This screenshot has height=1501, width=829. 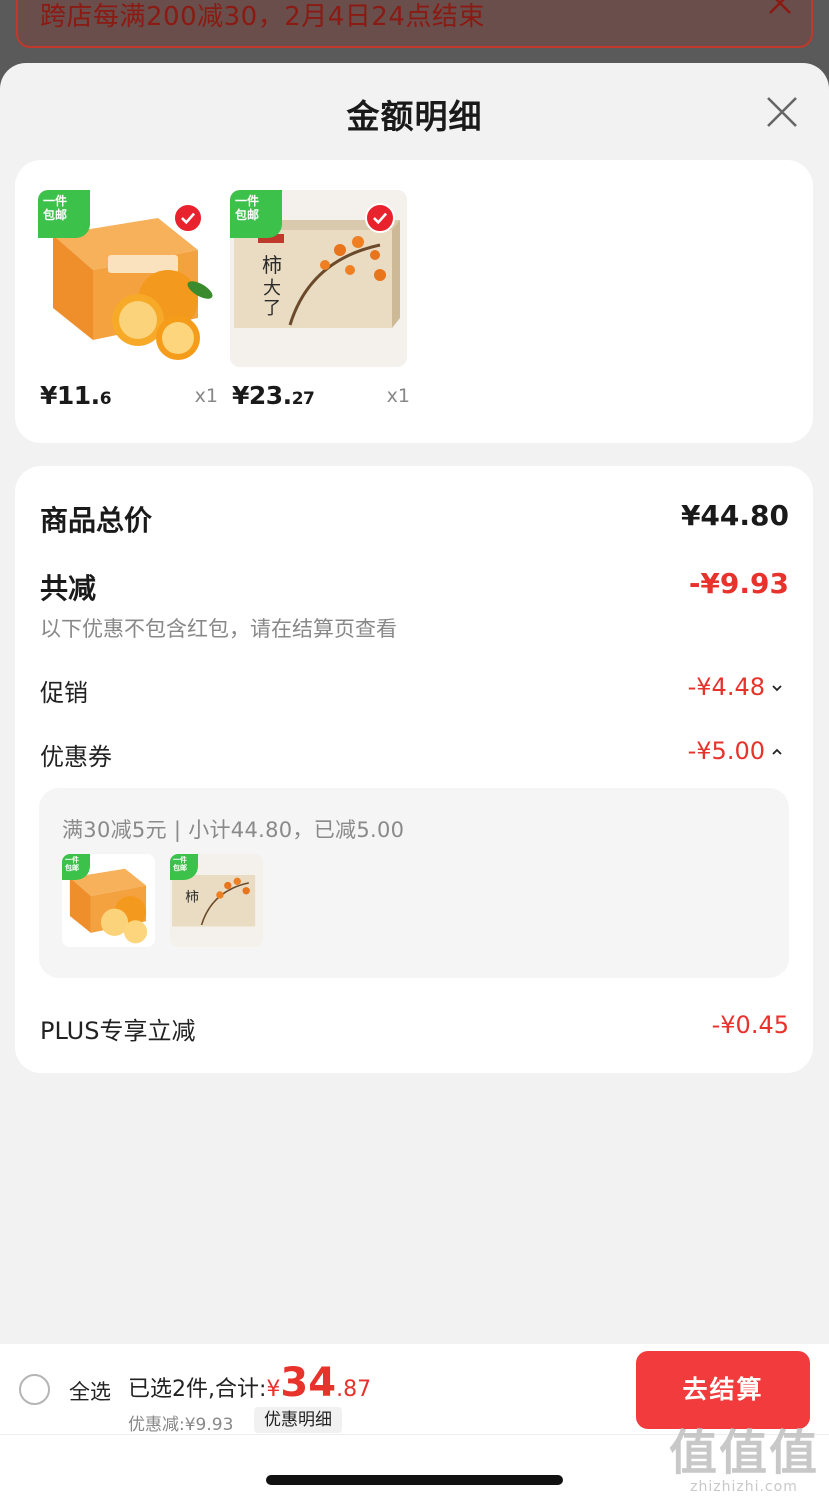 I want to click on select-all-radio, so click(x=34, y=1389).